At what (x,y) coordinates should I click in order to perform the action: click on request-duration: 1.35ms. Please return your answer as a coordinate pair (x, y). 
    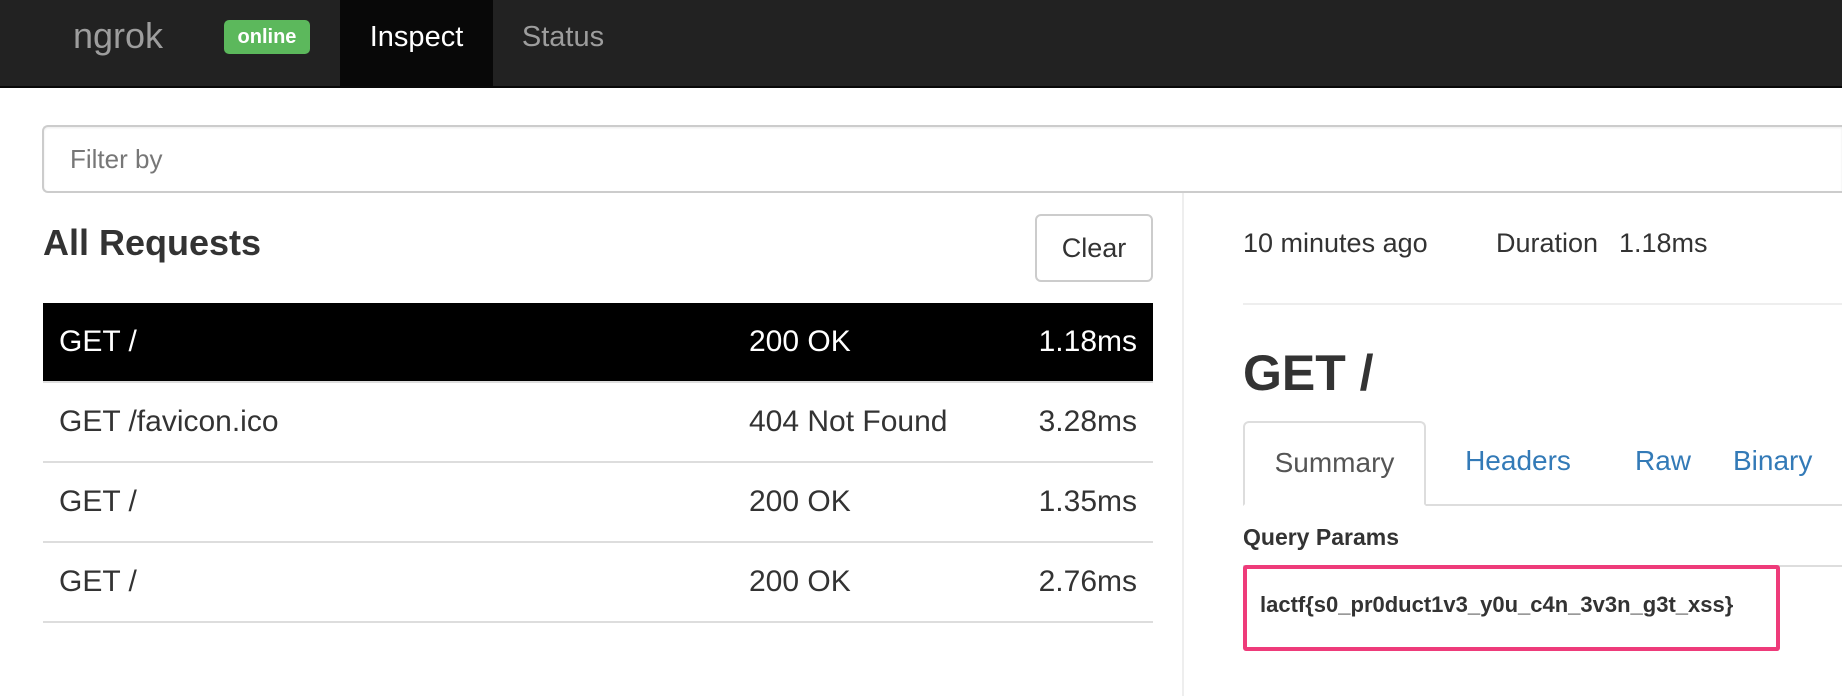
    Looking at the image, I should click on (1087, 501).